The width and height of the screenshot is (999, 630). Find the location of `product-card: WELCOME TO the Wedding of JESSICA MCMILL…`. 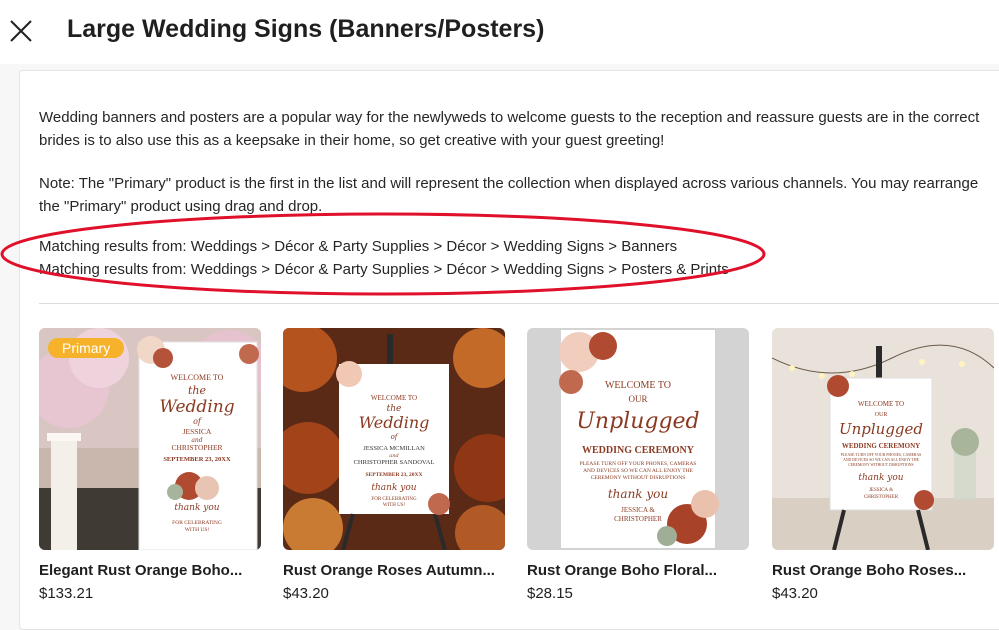

product-card: WELCOME TO the Wedding of JESSICA MCMILL… is located at coordinates (394, 465).